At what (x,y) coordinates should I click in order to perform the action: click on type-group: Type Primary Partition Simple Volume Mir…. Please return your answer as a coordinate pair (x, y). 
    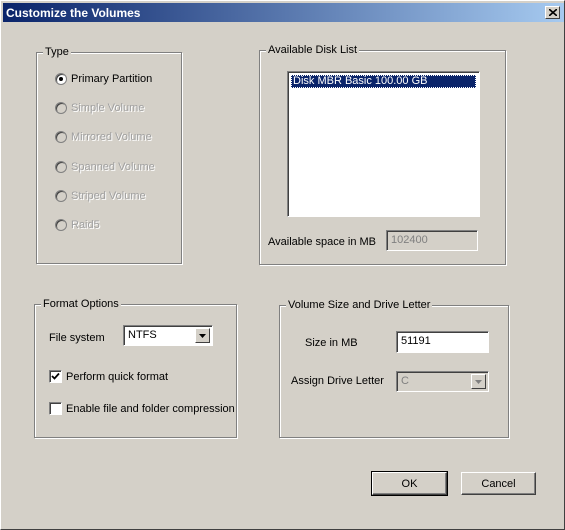
    Looking at the image, I should click on (109, 155).